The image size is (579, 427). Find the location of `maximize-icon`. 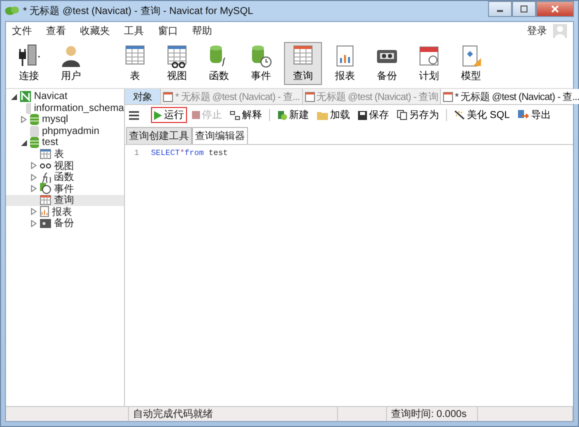

maximize-icon is located at coordinates (524, 9).